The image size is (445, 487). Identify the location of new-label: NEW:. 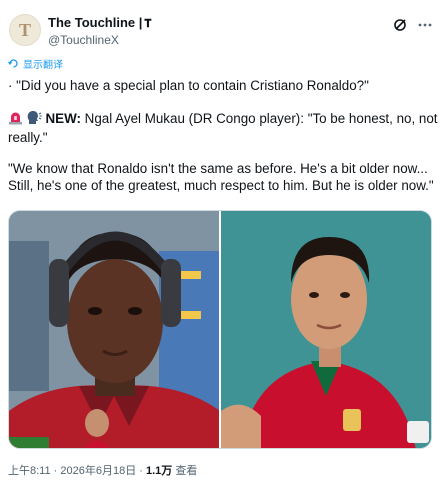
(63, 118).